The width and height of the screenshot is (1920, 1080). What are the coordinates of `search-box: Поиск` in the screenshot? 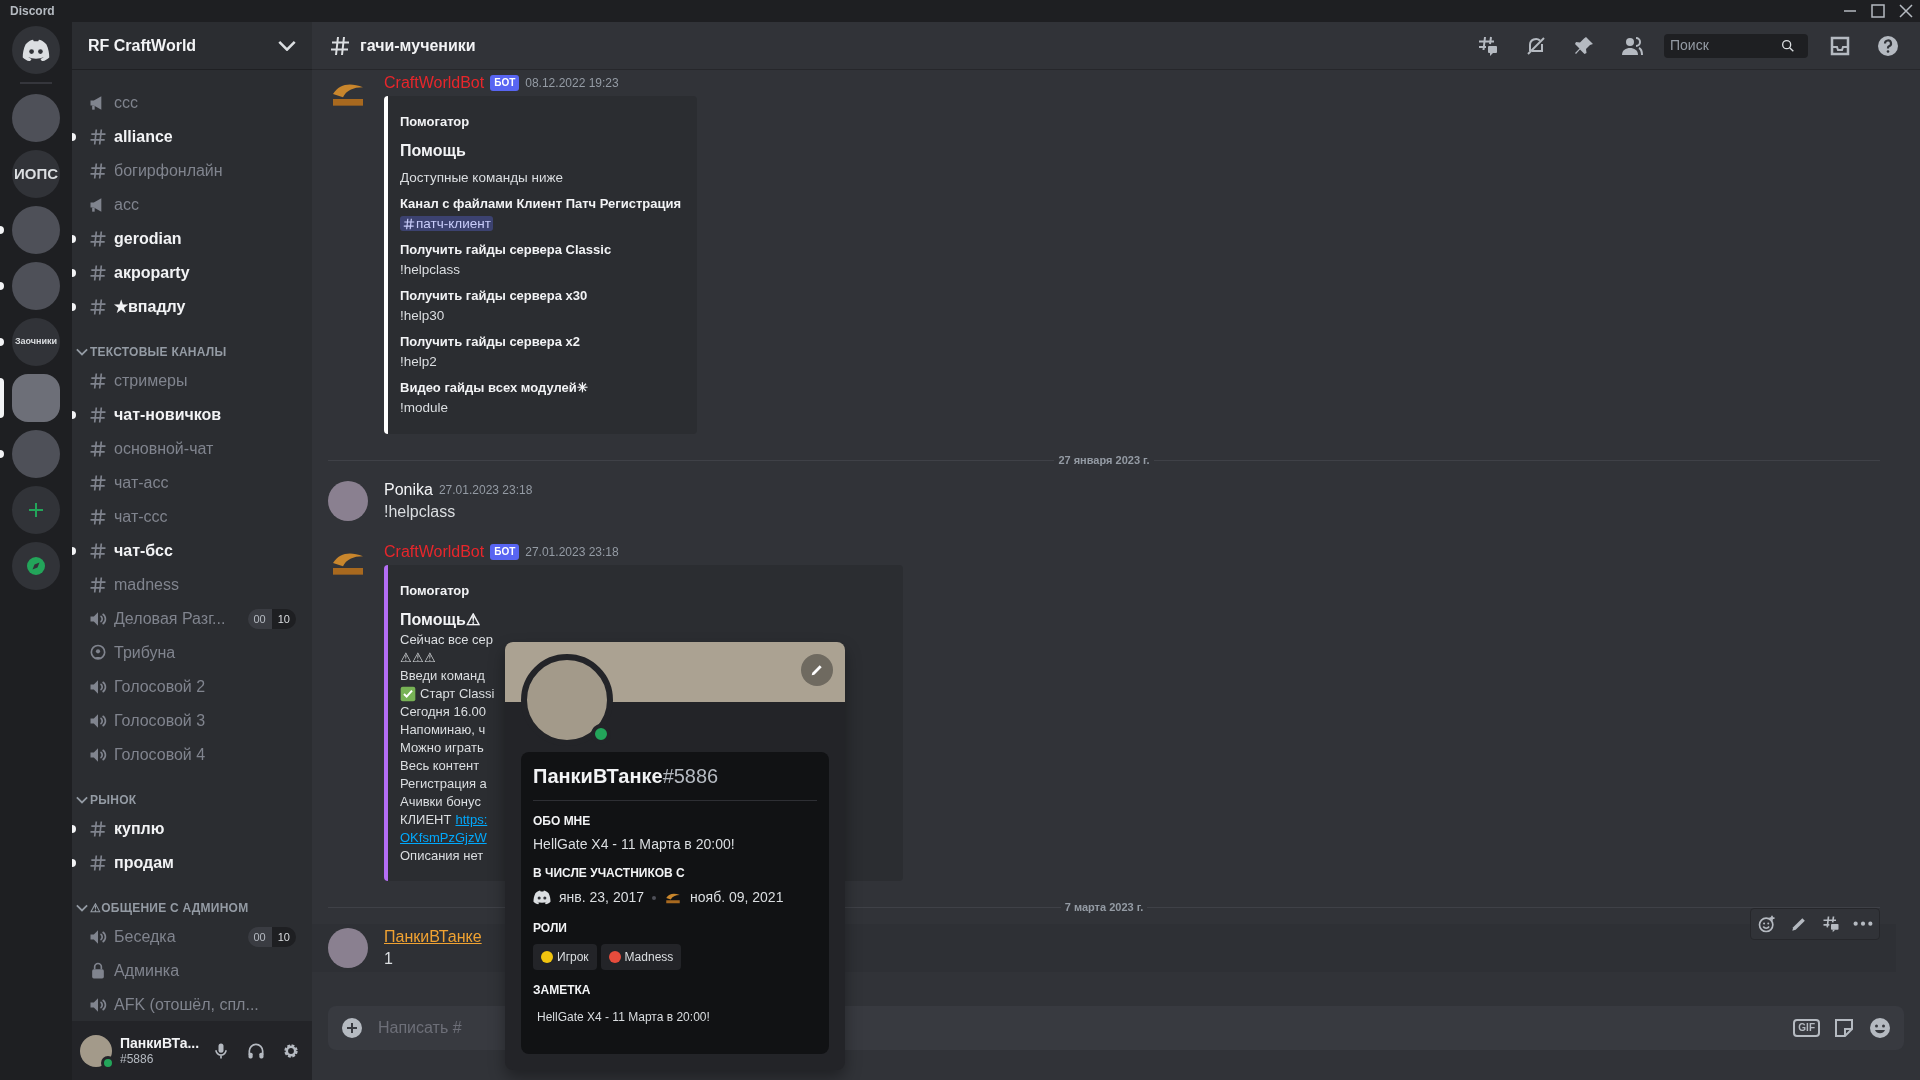 It's located at (1736, 45).